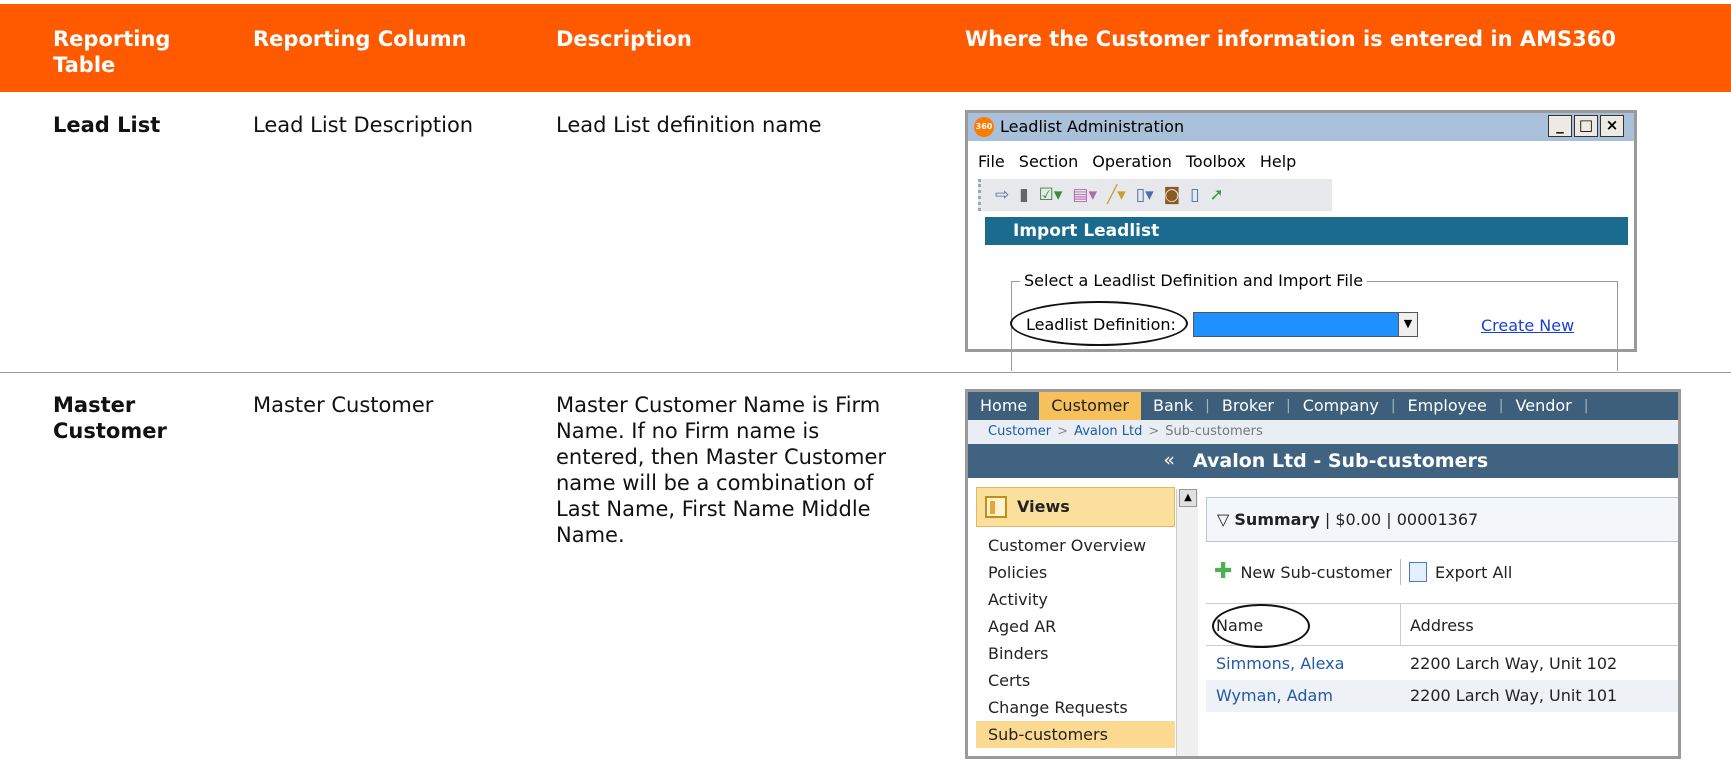 This screenshot has height=773, width=1731. What do you see at coordinates (1051, 195) in the screenshot?
I see `checklist-icon: ☑▾` at bounding box center [1051, 195].